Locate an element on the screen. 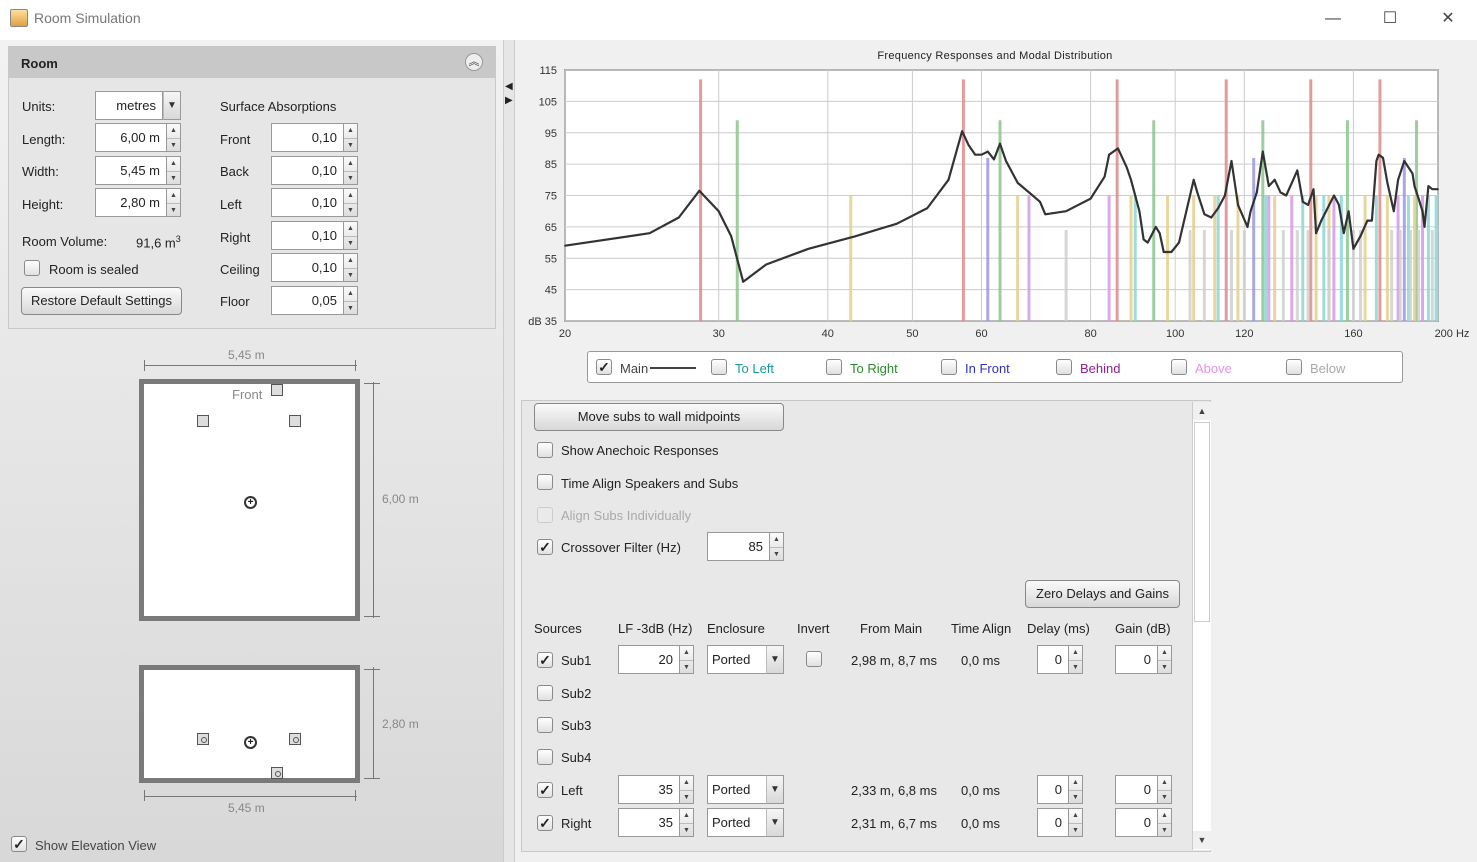  legend-label: Above is located at coordinates (1213, 368).